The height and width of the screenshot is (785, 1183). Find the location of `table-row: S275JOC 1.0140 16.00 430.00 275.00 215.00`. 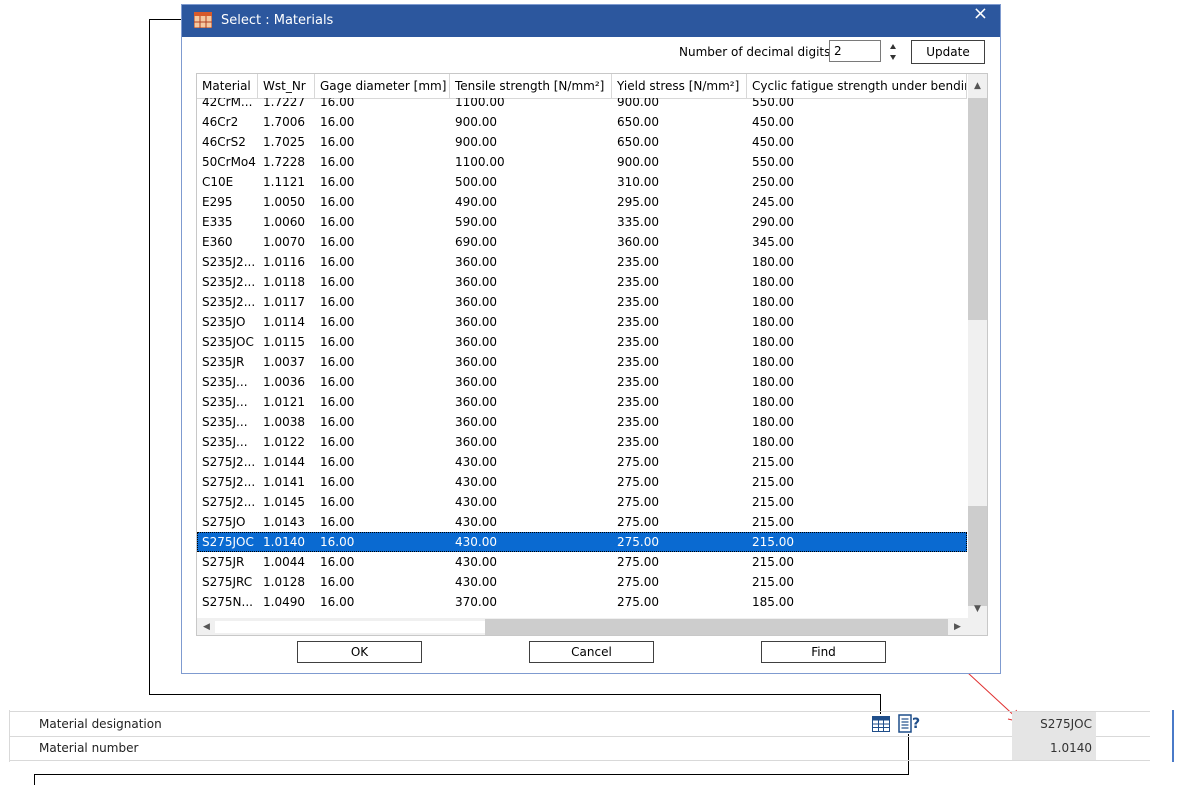

table-row: S275JOC 1.0140 16.00 430.00 275.00 215.00 is located at coordinates (582, 542).